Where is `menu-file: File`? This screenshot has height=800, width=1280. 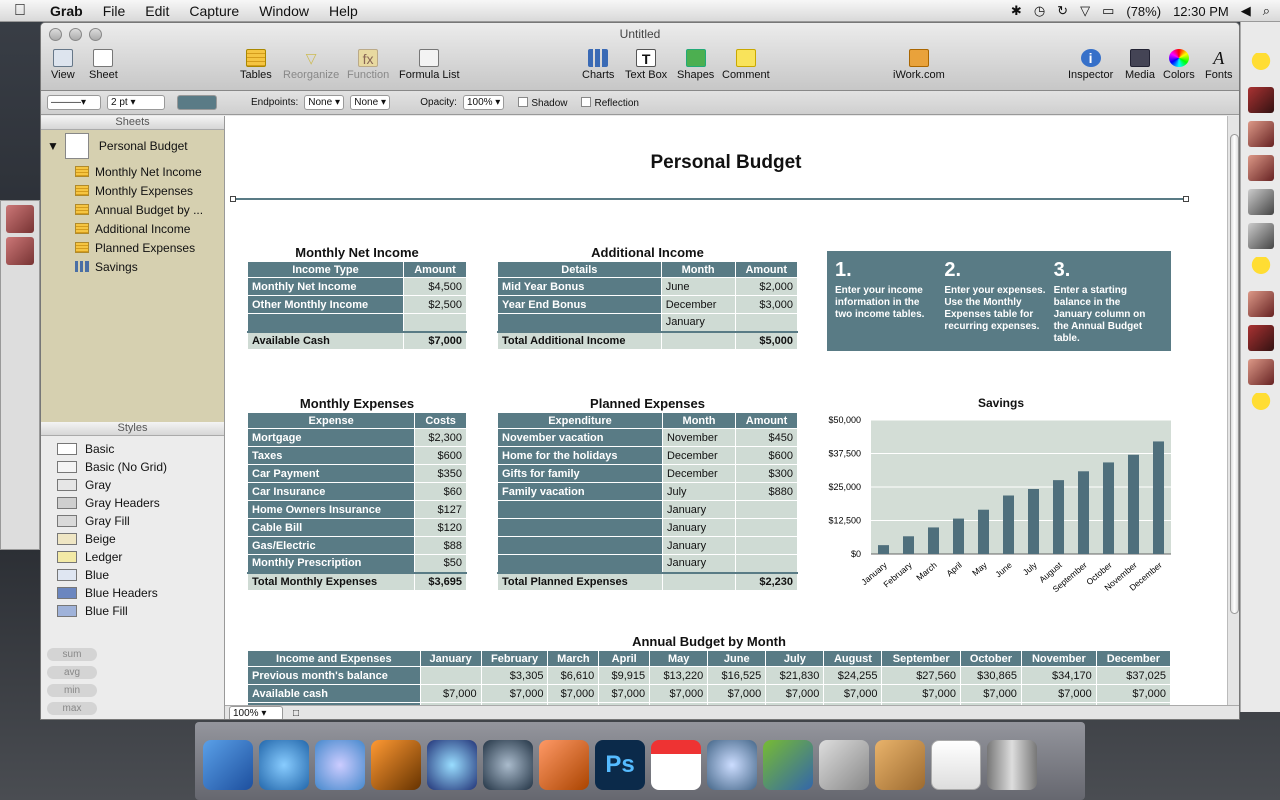
menu-file: File is located at coordinates (114, 11).